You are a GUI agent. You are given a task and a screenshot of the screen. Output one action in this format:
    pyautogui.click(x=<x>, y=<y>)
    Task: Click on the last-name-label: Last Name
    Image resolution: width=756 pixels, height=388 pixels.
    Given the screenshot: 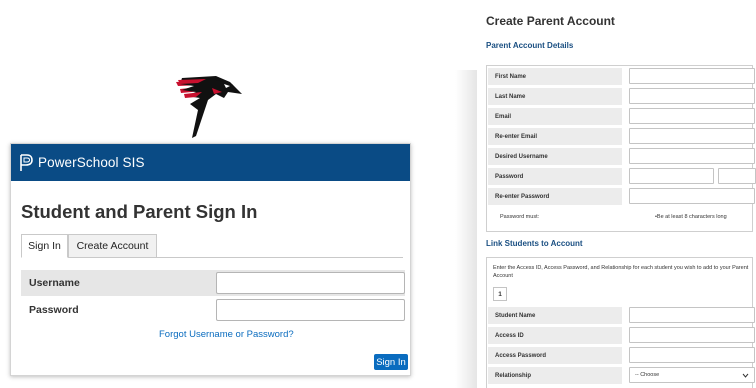 What is the action you would take?
    pyautogui.click(x=555, y=96)
    